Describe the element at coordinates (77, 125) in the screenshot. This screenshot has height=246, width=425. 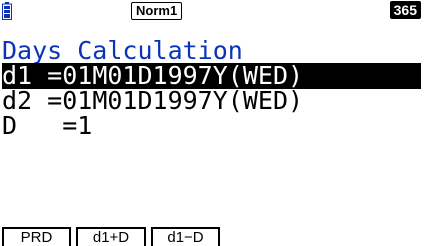
I see `row-value: =1` at that location.